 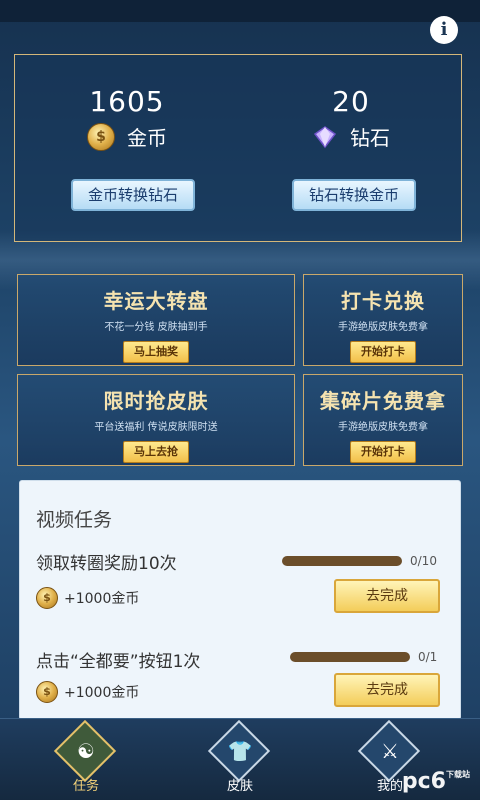 I want to click on coin-label: 金币, so click(x=147, y=138).